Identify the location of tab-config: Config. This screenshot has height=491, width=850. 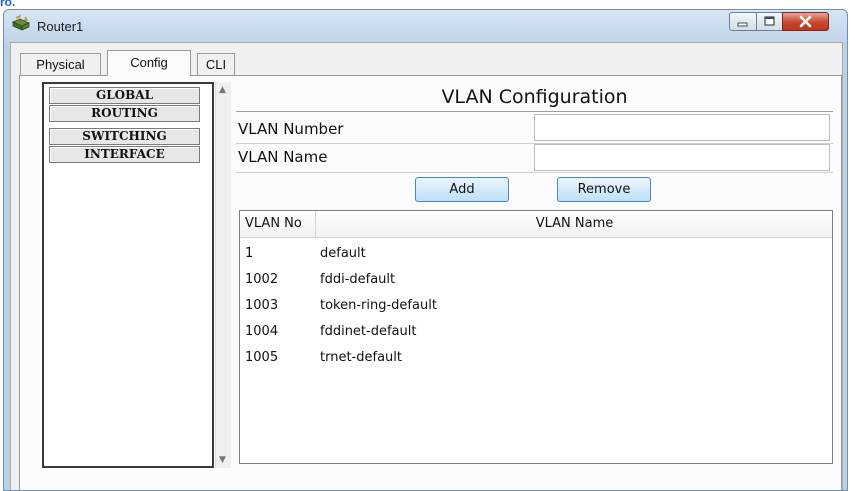
(149, 63).